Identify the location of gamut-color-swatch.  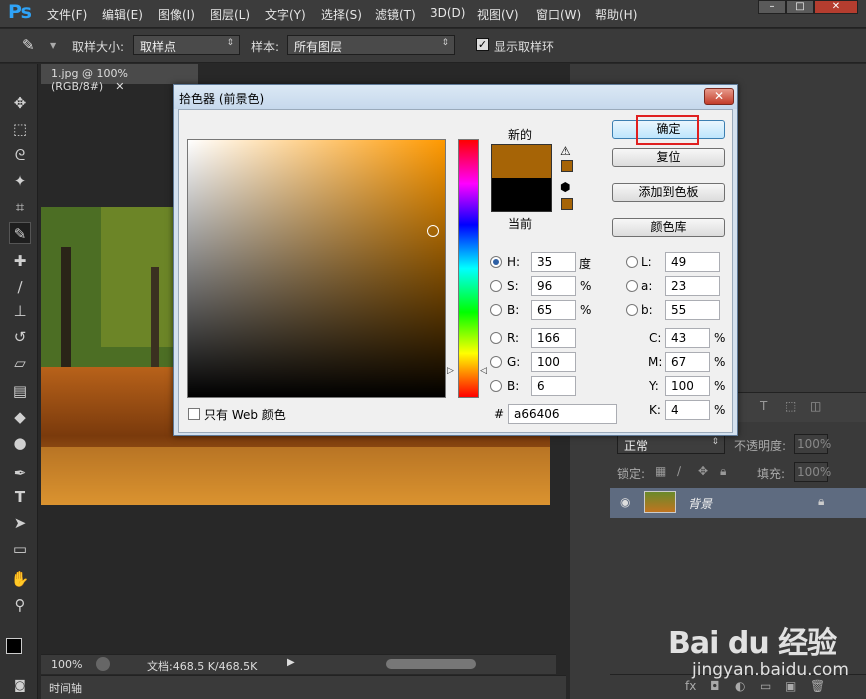
(567, 166).